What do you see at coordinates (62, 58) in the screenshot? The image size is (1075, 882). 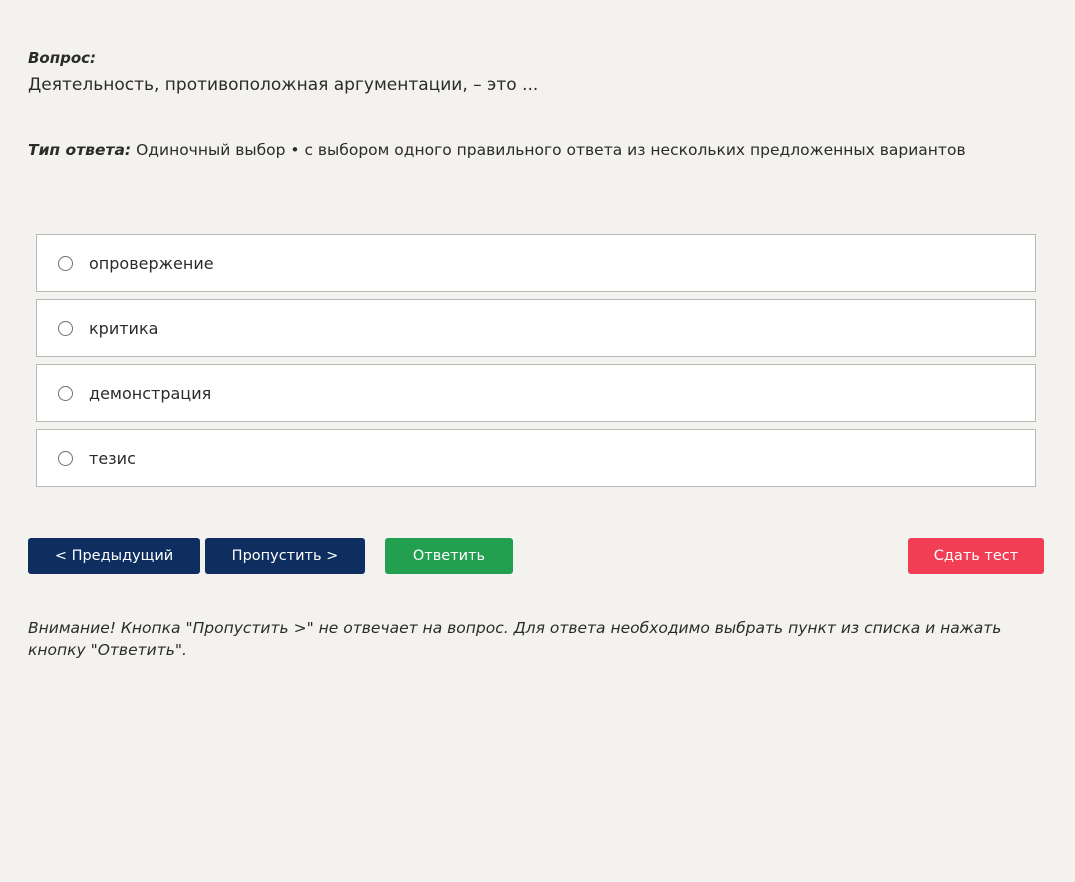 I see `question-label: Вопрос:` at bounding box center [62, 58].